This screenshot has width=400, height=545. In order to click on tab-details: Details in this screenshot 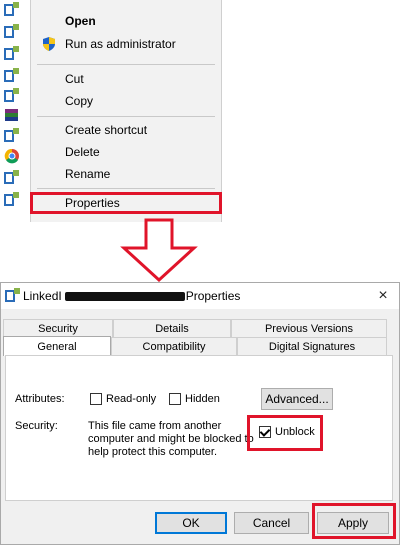, I will do `click(172, 328)`.